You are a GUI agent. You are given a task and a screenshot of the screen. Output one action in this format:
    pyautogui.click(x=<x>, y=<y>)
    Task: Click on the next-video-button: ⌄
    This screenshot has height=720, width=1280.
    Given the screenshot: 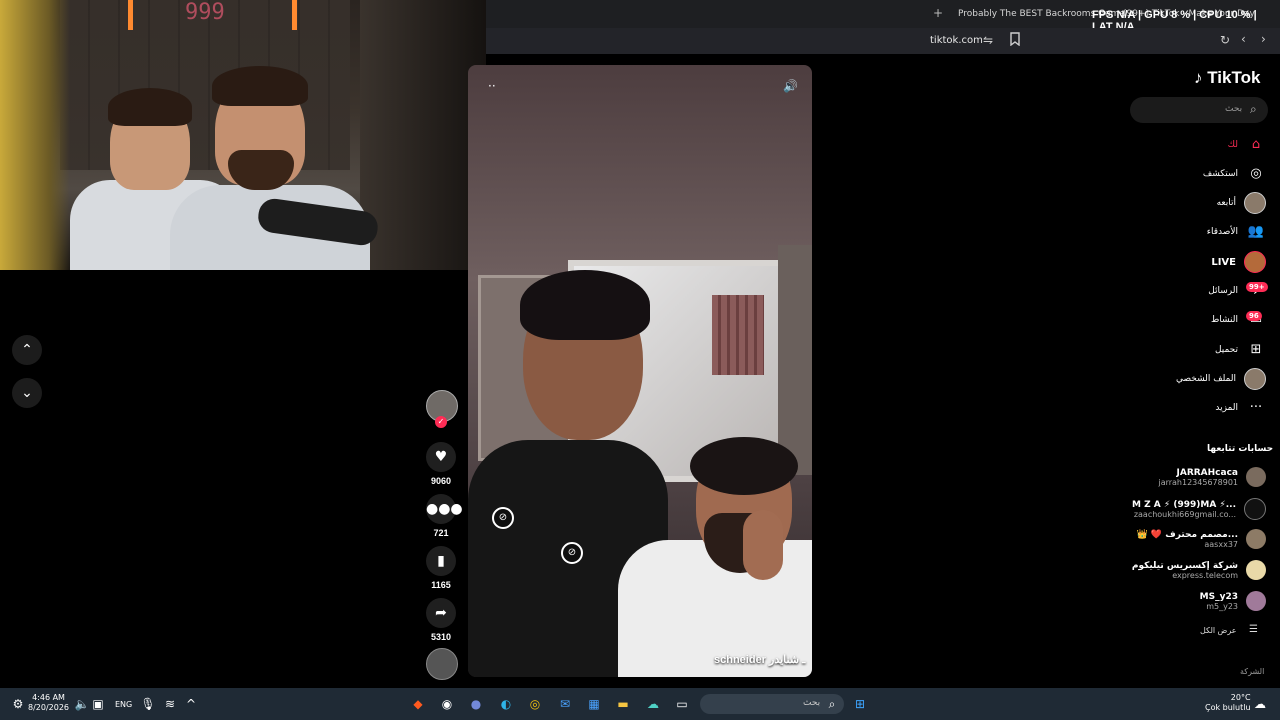 What is the action you would take?
    pyautogui.click(x=27, y=393)
    